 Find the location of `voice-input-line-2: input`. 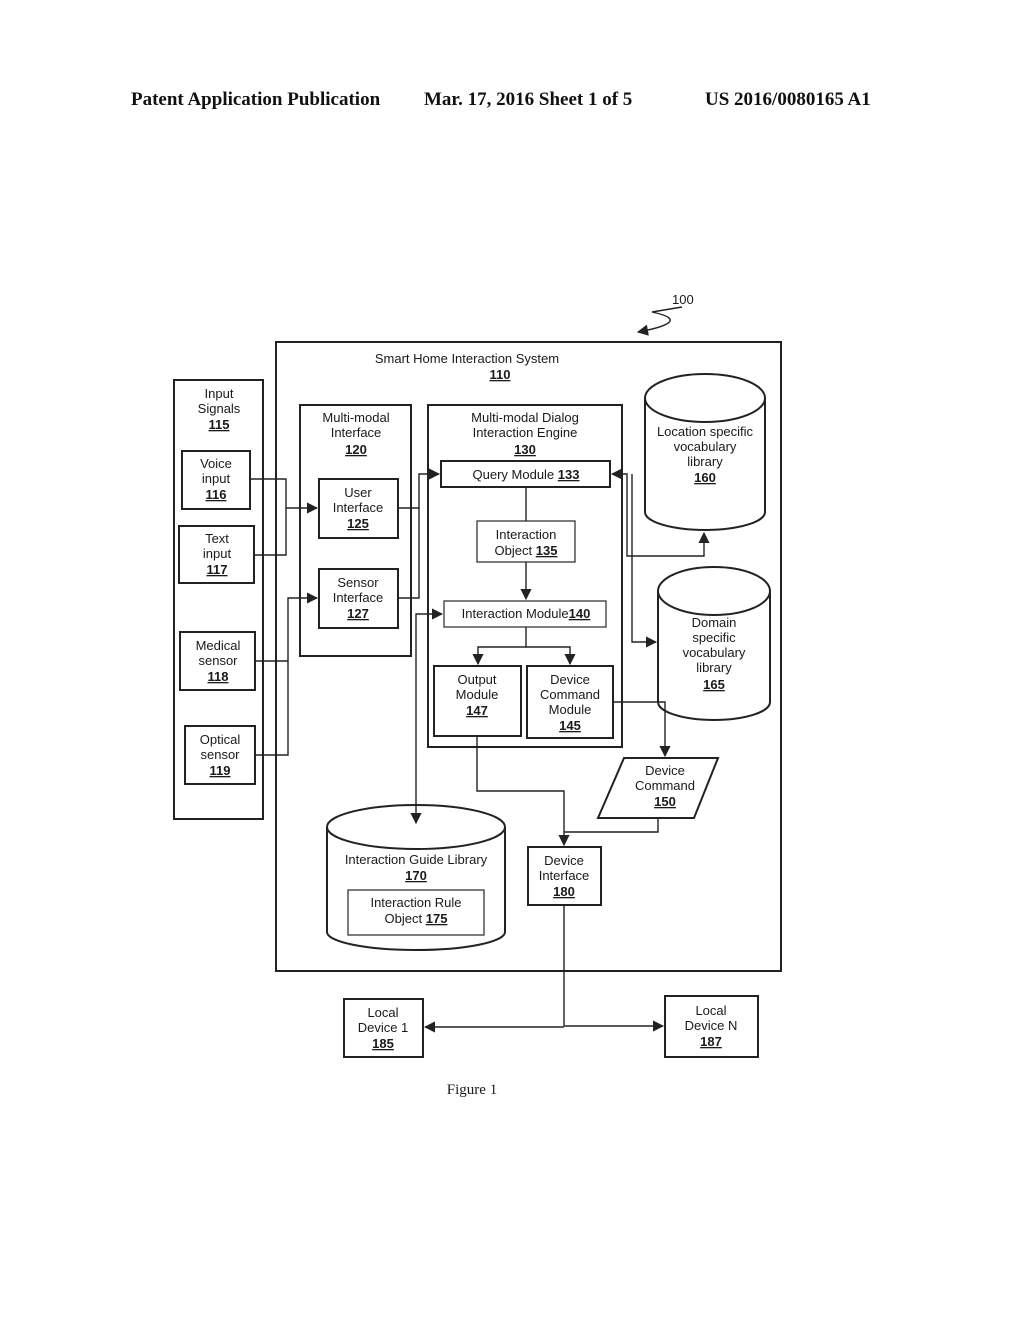

voice-input-line-2: input is located at coordinates (216, 478).